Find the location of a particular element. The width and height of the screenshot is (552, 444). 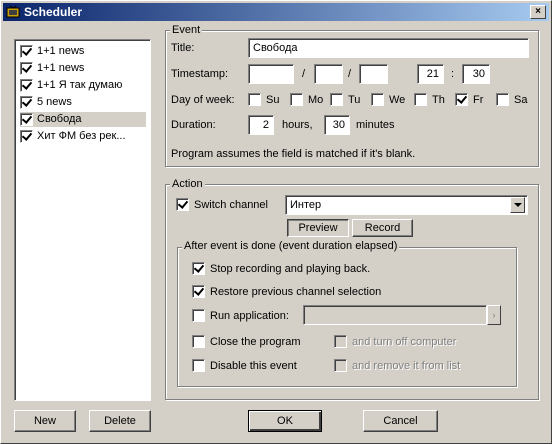

list-item-label: 1+1 Я так думаю is located at coordinates (80, 85).